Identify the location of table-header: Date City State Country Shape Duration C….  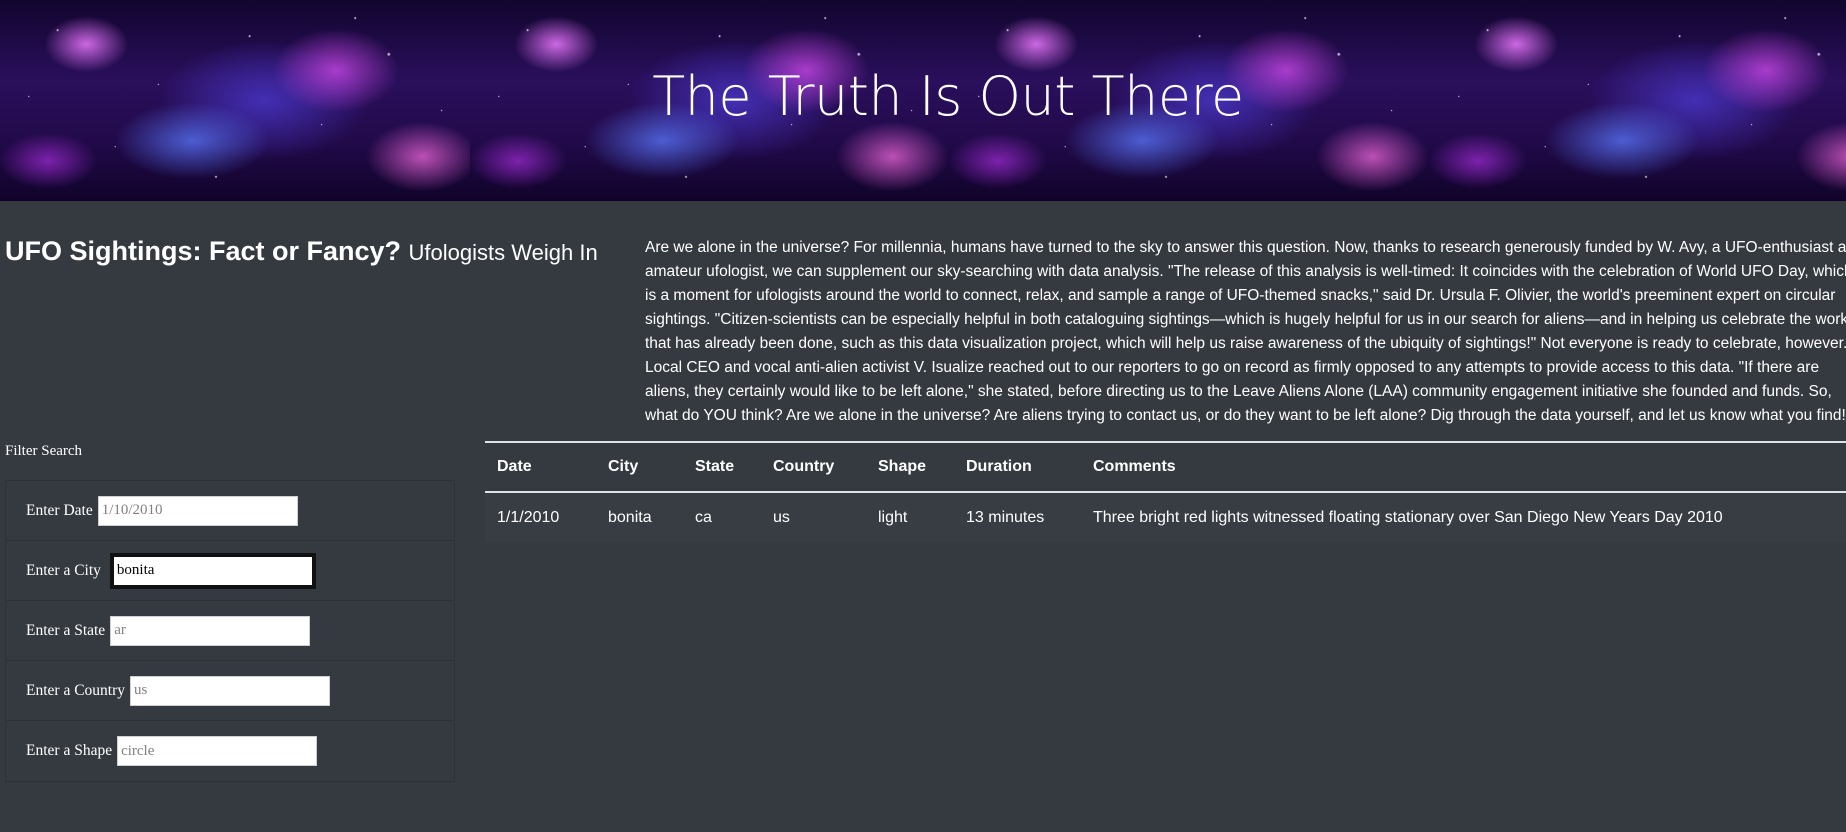
(1165, 467).